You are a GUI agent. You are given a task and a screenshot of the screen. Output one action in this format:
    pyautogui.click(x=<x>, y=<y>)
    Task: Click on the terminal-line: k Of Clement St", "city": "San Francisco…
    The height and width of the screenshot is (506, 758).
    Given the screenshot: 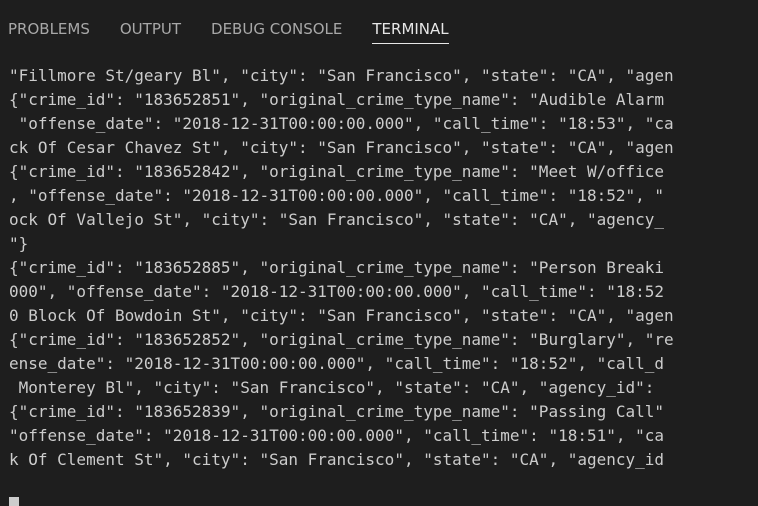 What is the action you would take?
    pyautogui.click(x=337, y=459)
    